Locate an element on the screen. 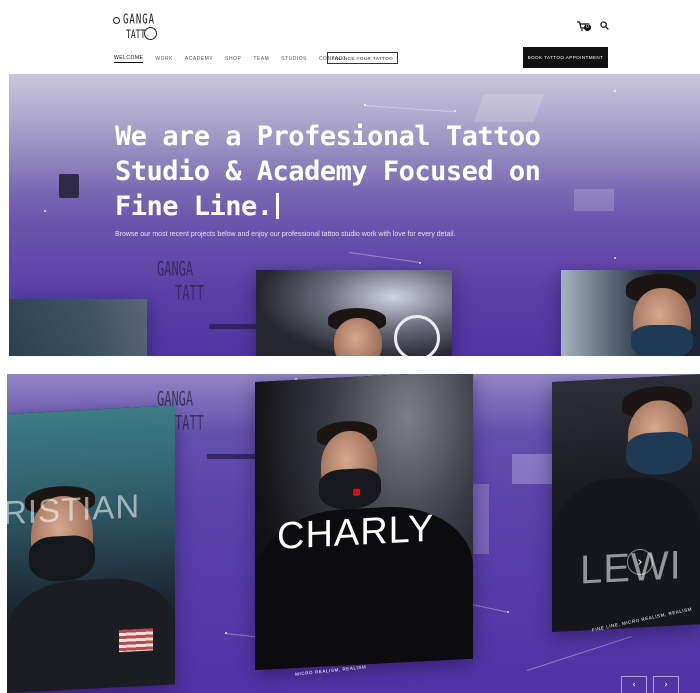  headline-line3-text: Fine Line. is located at coordinates (194, 206).